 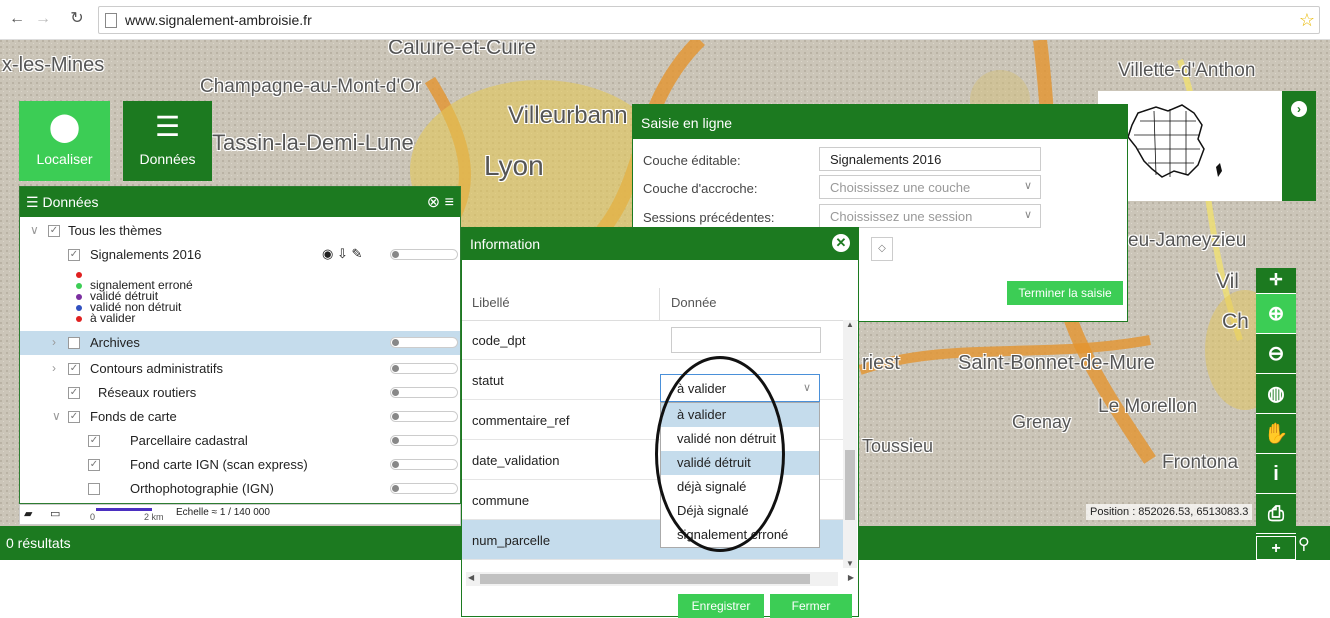 What do you see at coordinates (1299, 146) in the screenshot?
I see `overview-map-toggle: ›` at bounding box center [1299, 146].